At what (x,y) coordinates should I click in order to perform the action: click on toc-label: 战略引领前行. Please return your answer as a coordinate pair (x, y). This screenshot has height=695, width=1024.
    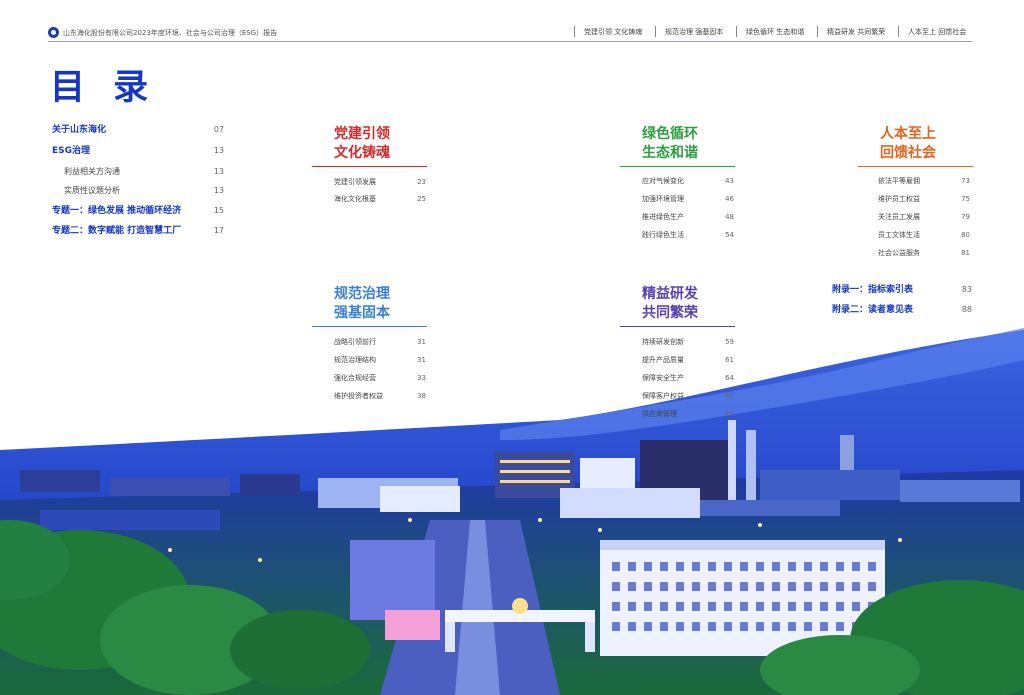
    Looking at the image, I should click on (355, 342).